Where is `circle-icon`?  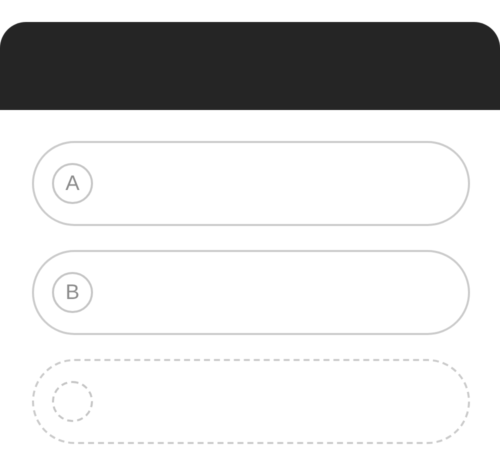
circle-icon is located at coordinates (72, 401).